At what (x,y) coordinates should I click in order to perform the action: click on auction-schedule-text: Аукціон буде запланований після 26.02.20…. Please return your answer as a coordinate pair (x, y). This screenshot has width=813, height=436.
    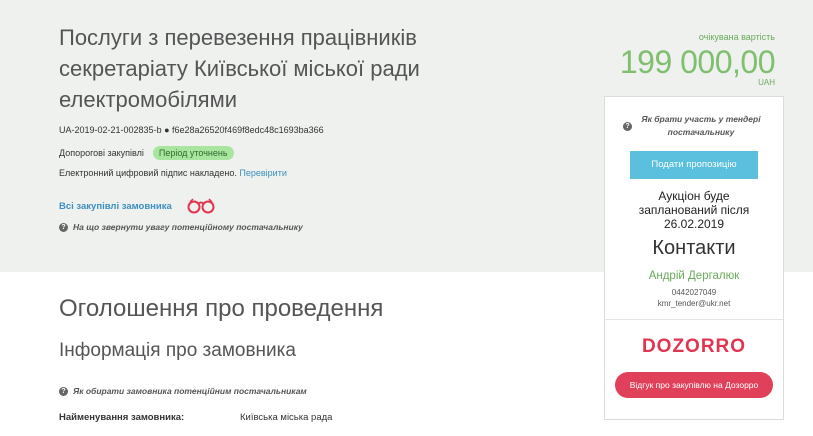
    Looking at the image, I should click on (694, 210).